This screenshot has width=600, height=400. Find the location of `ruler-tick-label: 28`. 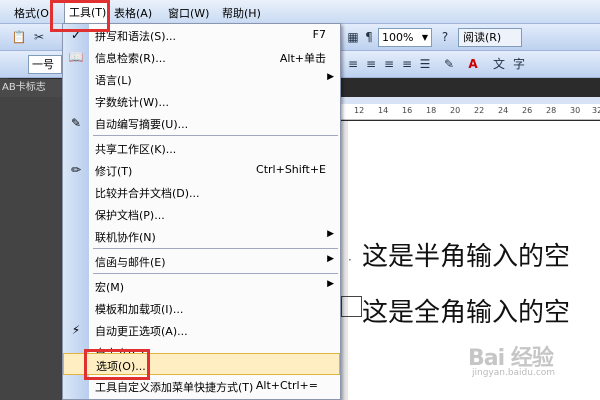

ruler-tick-label: 28 is located at coordinates (551, 110).